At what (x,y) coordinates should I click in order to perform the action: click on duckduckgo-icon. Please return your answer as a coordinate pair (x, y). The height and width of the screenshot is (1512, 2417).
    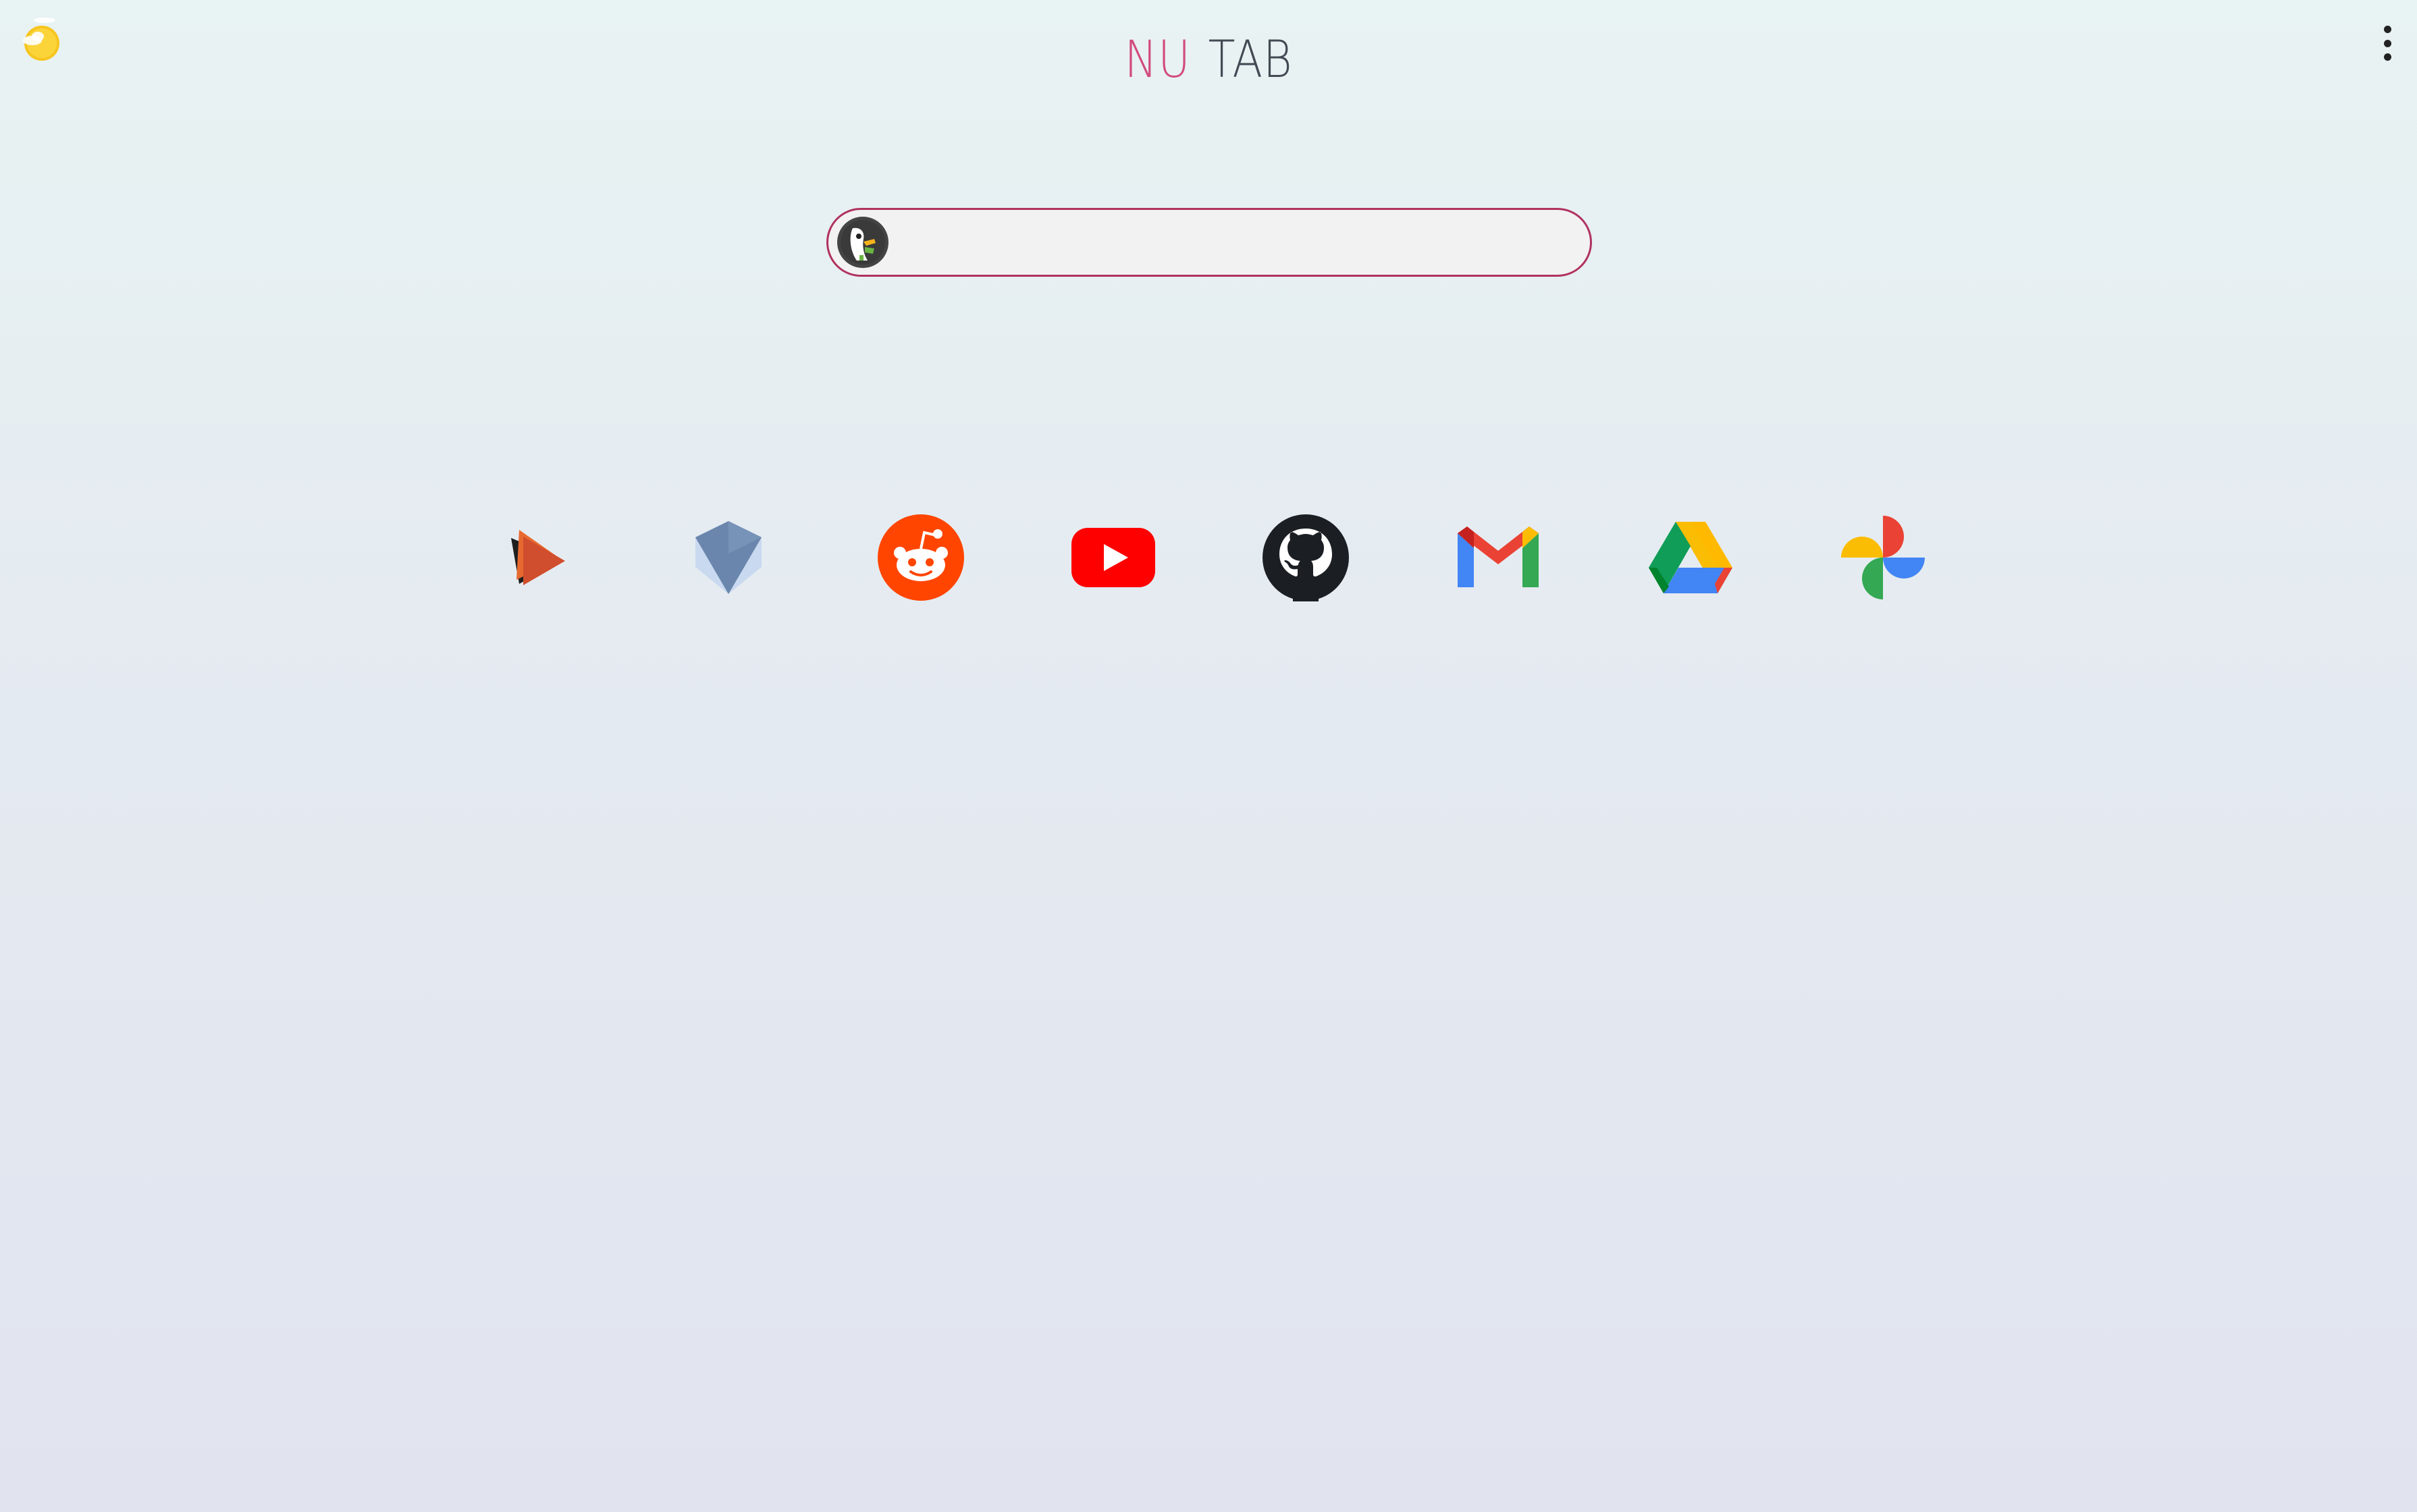
    Looking at the image, I should click on (862, 242).